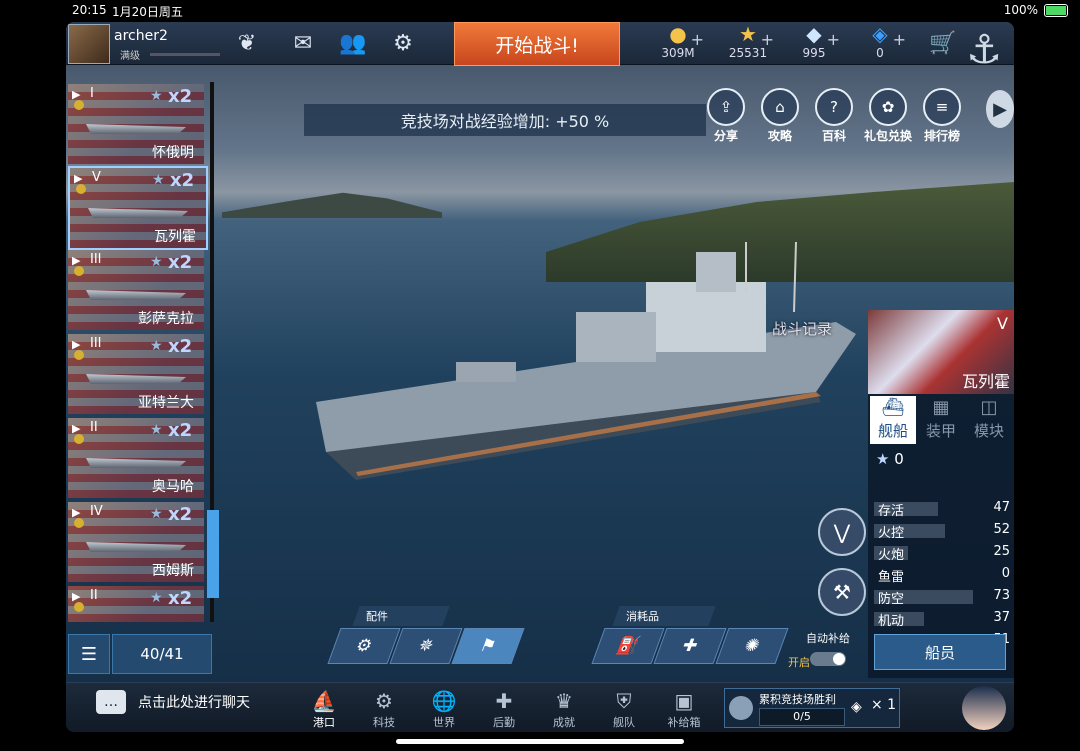 The width and height of the screenshot is (1080, 751). Describe the element at coordinates (812, 708) in the screenshot. I see `arena-wins-reward: 累积竞技场胜利 0/5 ◈ × 1` at that location.